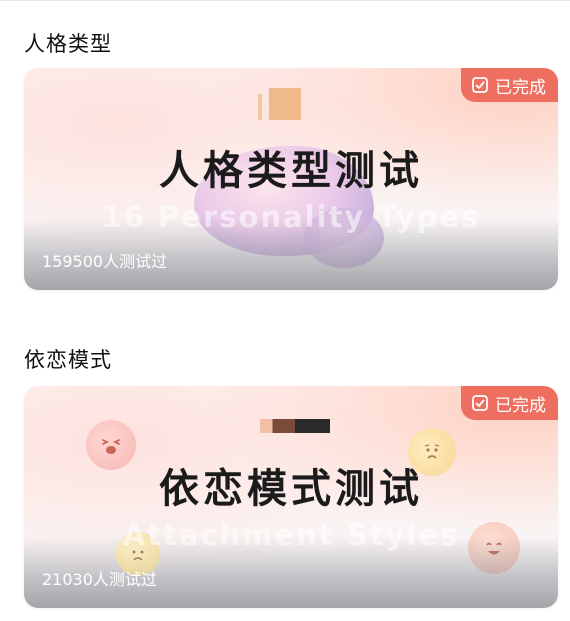 This screenshot has height=621, width=570. I want to click on test-count: 21030人测试过, so click(99, 579).